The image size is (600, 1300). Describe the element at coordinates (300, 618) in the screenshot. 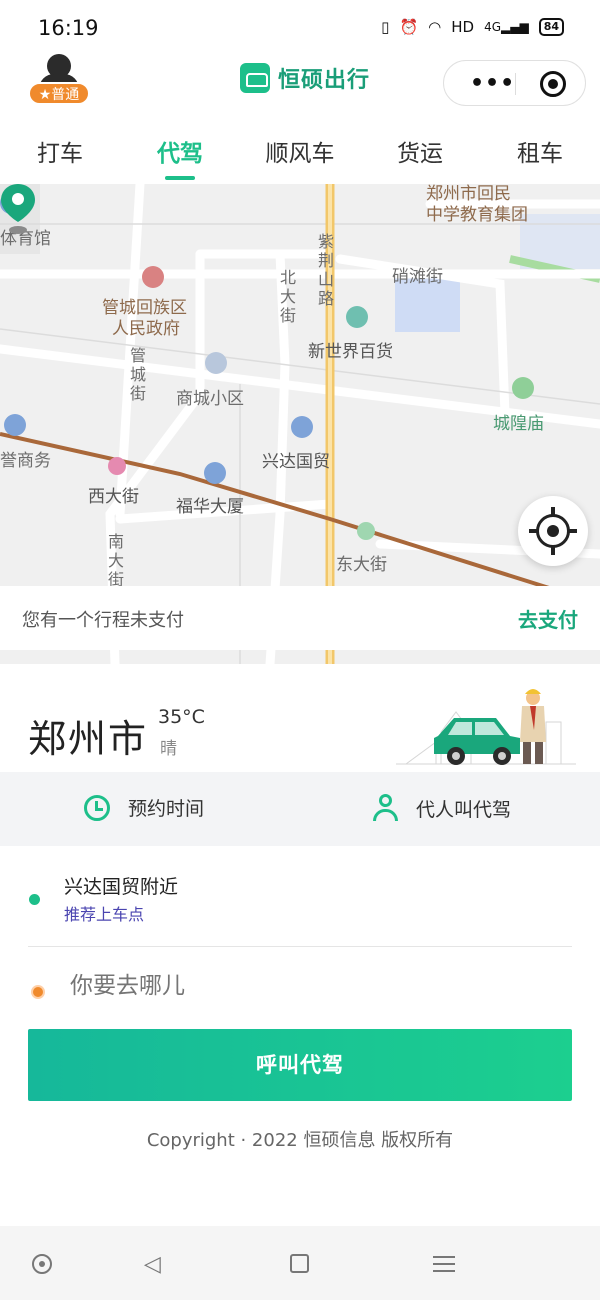

I see `unpaid-trip-banner: 您有一个行程未支付 去支付` at that location.